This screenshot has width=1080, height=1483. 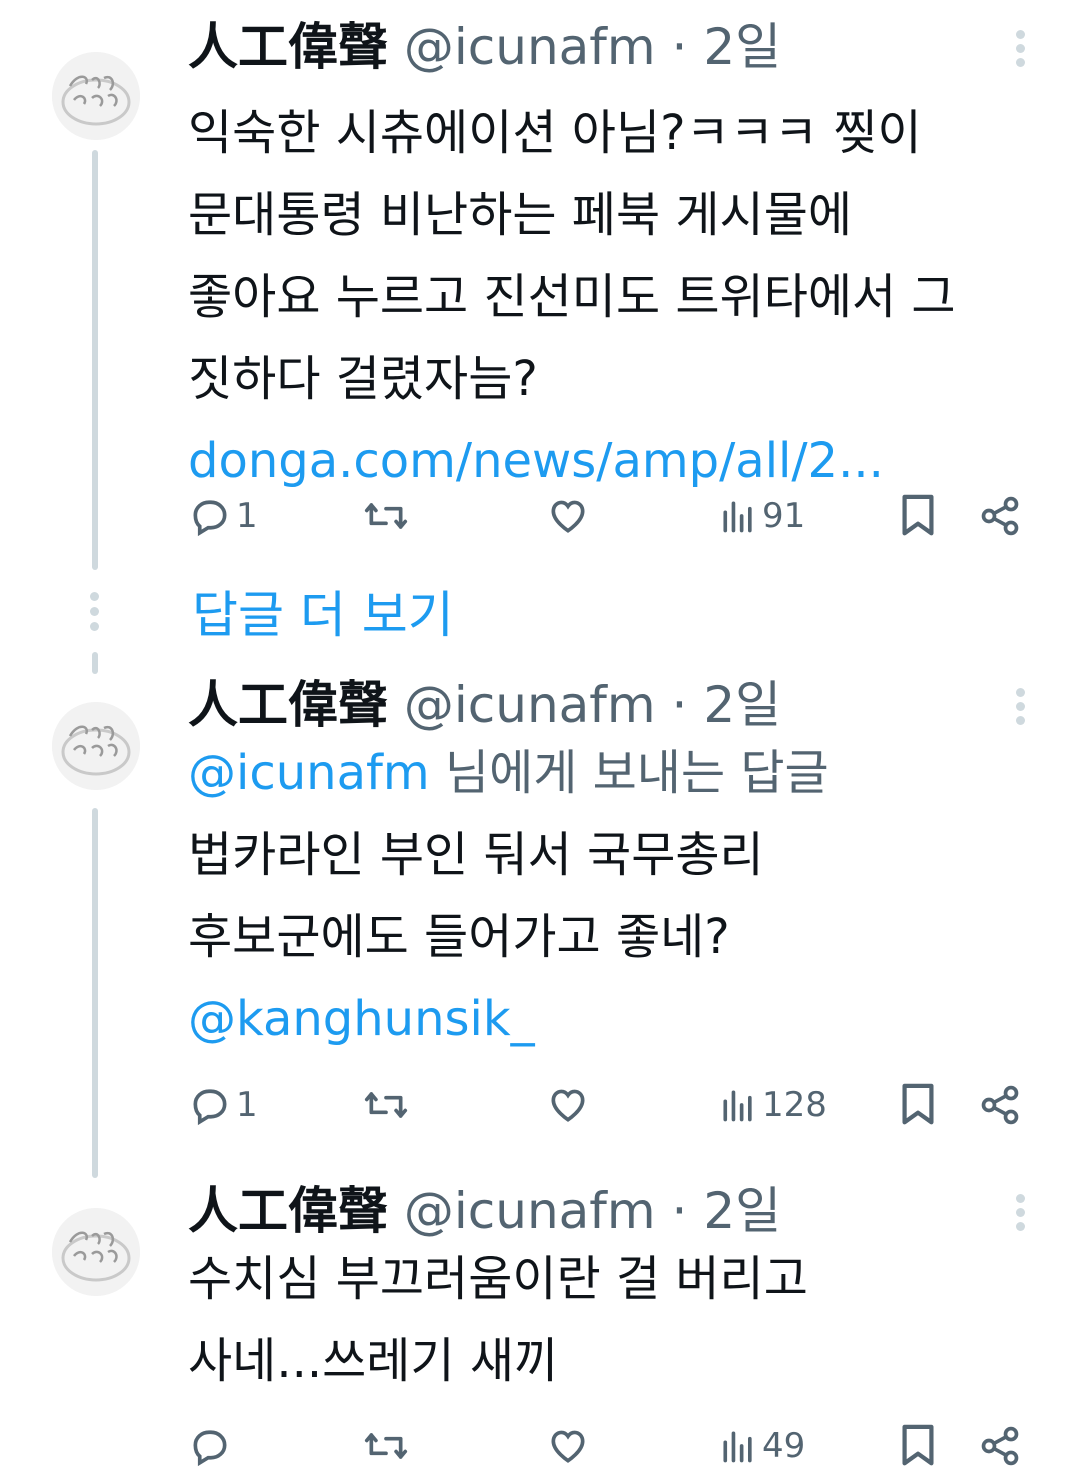 I want to click on views-count: 91, so click(x=784, y=516).